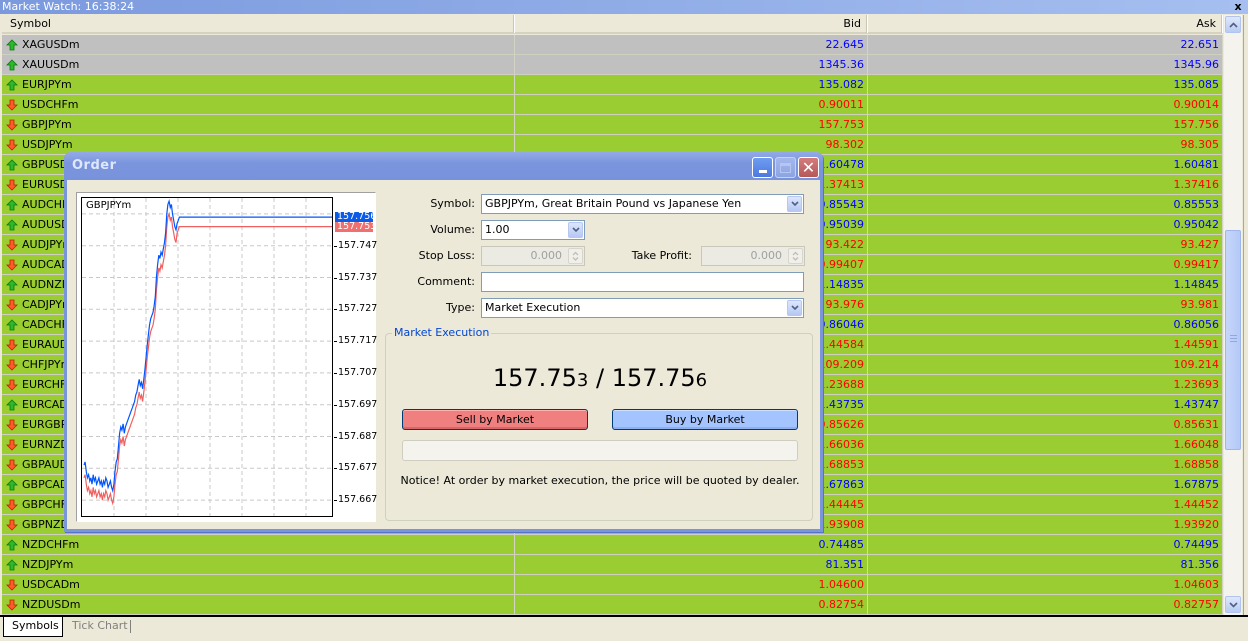  I want to click on table-row: NZDCHFm 0.74485 0.74495, so click(612, 545).